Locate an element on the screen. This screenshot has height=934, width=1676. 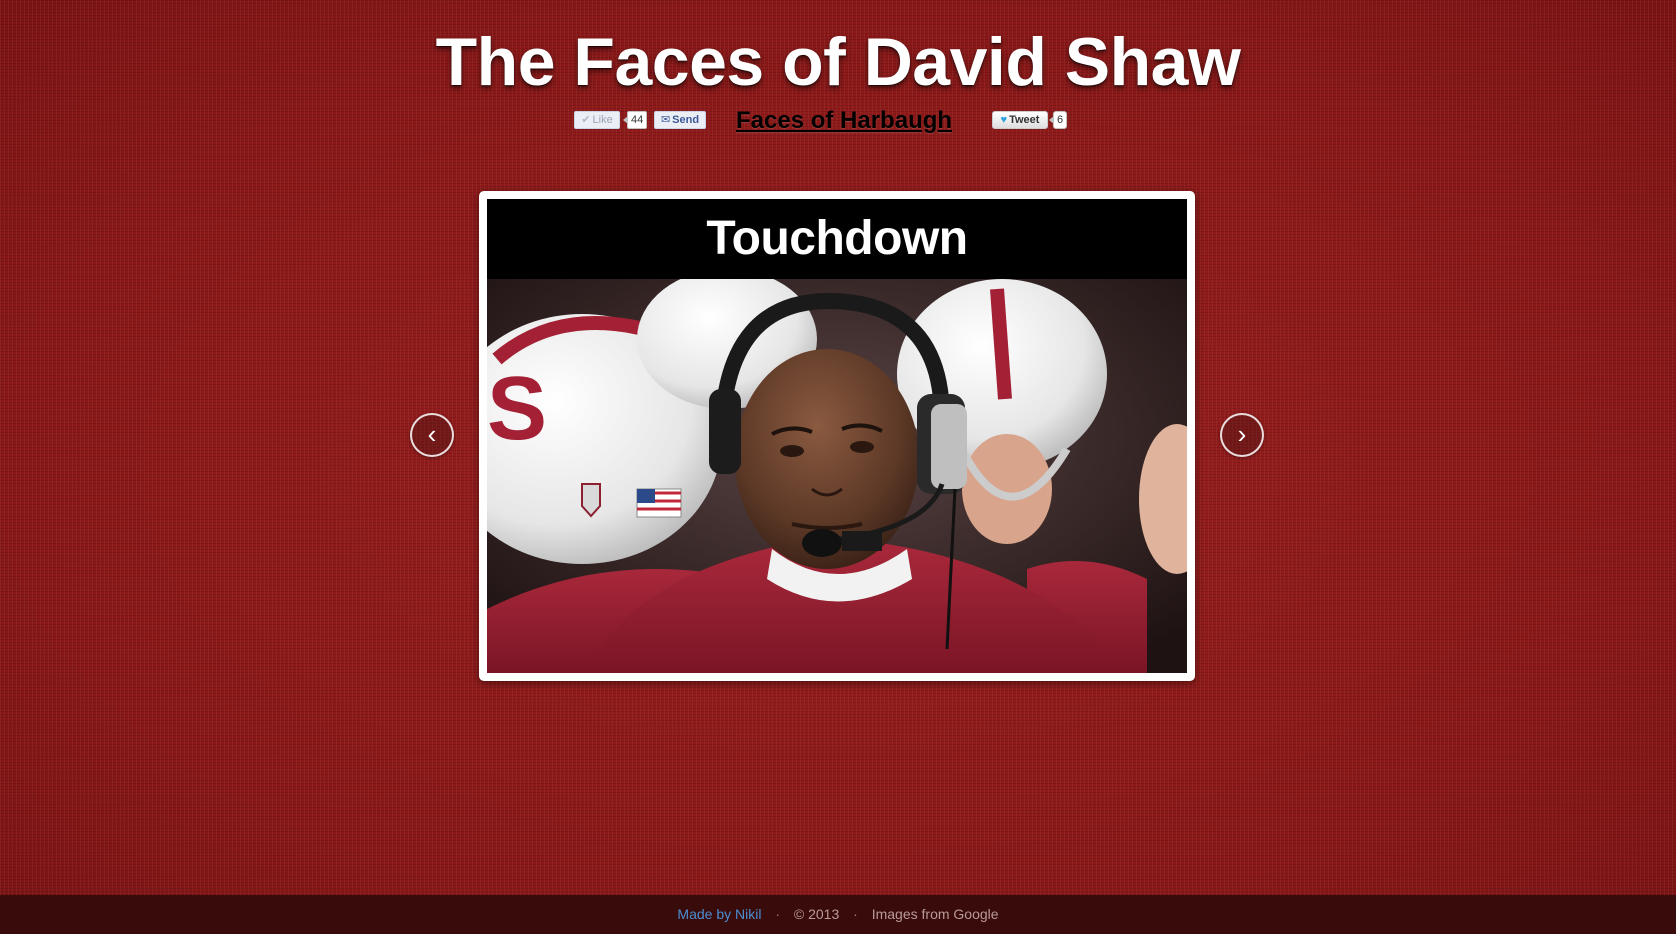
facebook-send-button: ✉ Send is located at coordinates (680, 120).